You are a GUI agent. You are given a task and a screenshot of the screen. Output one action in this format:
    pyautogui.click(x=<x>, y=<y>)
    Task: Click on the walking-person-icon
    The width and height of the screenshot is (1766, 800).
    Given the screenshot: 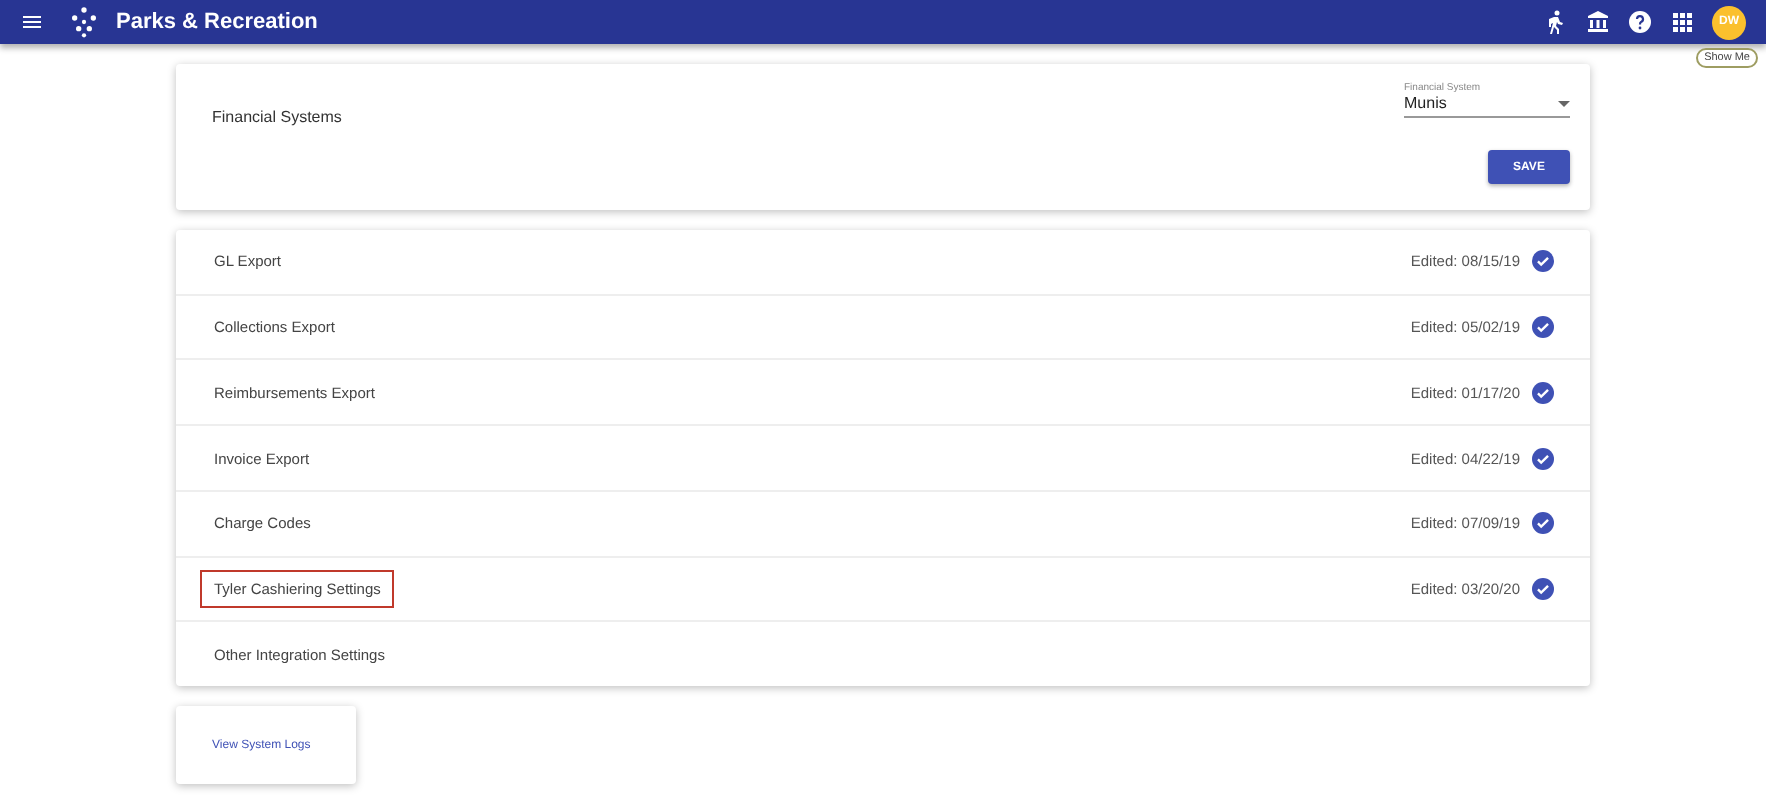 What is the action you would take?
    pyautogui.click(x=1556, y=22)
    